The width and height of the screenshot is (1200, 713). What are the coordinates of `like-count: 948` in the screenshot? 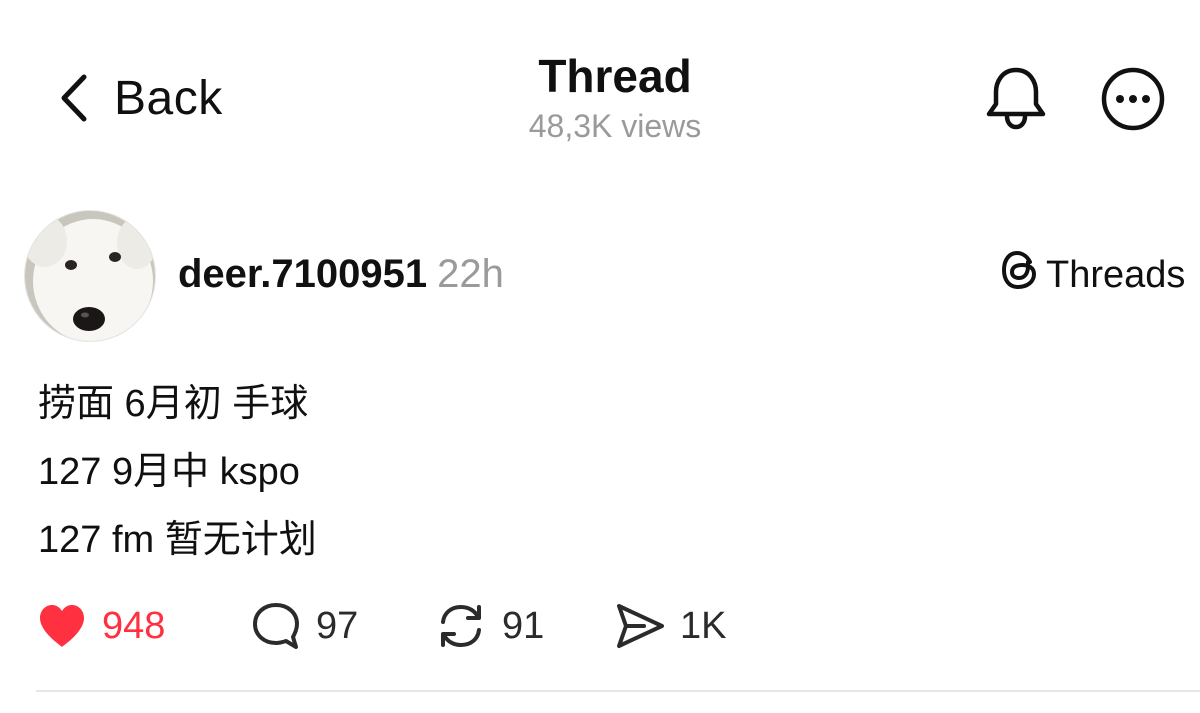 It's located at (134, 625).